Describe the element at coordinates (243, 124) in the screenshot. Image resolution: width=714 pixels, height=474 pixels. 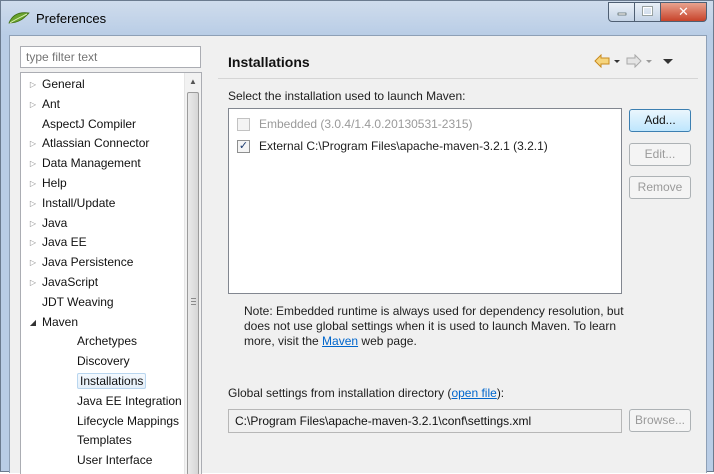
I see `embedded-checkbox` at that location.